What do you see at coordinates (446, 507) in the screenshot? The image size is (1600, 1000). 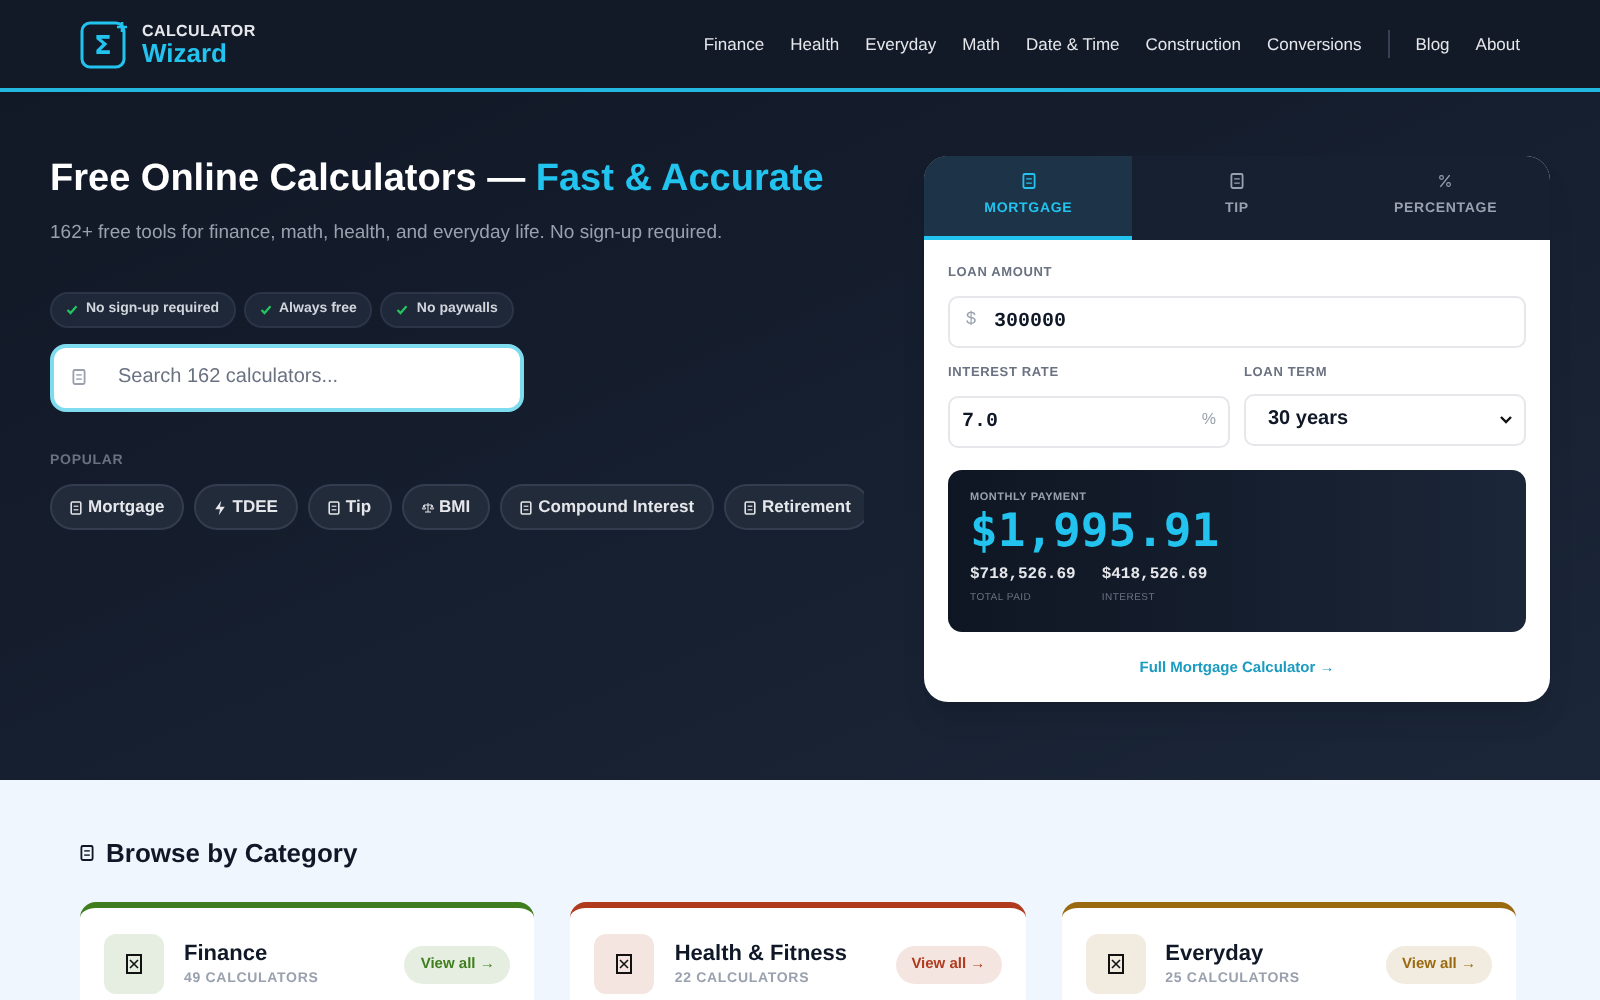 I see `popular-chip: BMI` at bounding box center [446, 507].